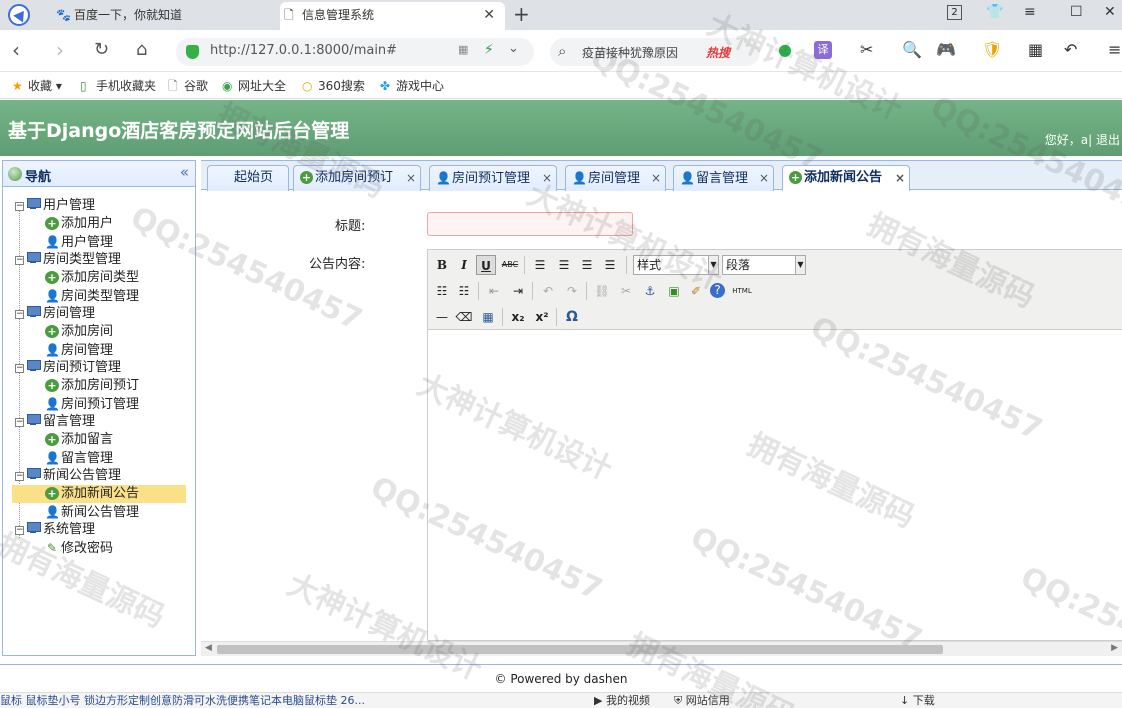 This screenshot has height=708, width=1122. Describe the element at coordinates (572, 317) in the screenshot. I see `special-char-icon: Ω` at that location.